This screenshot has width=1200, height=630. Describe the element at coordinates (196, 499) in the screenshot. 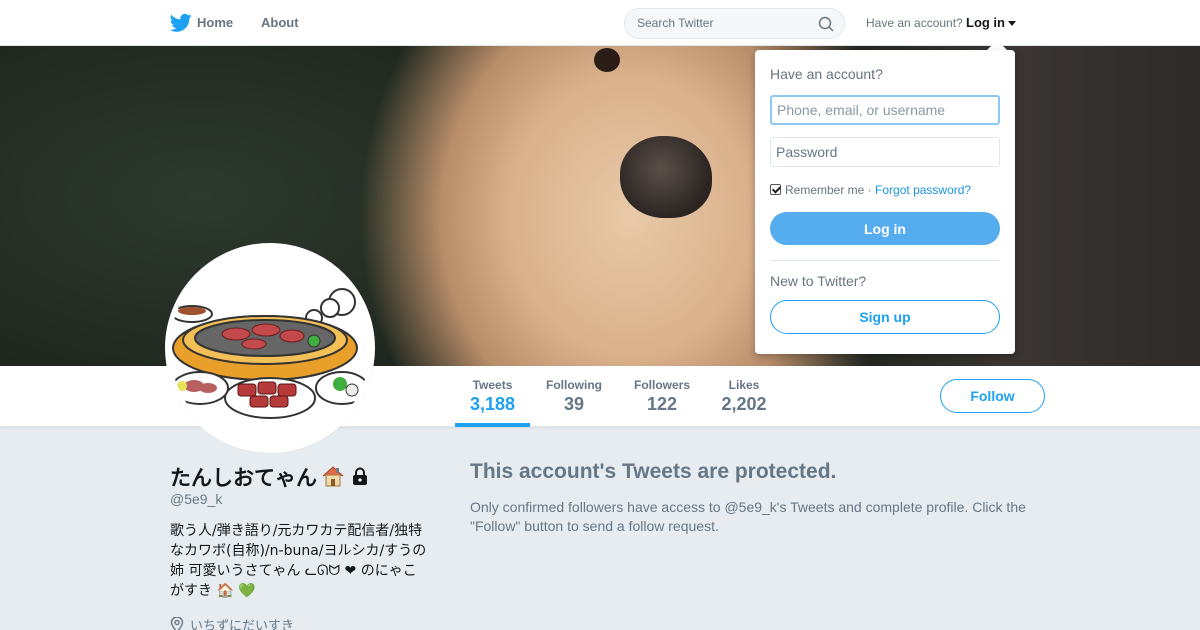

I see `profile-handle: @5e9_k` at that location.